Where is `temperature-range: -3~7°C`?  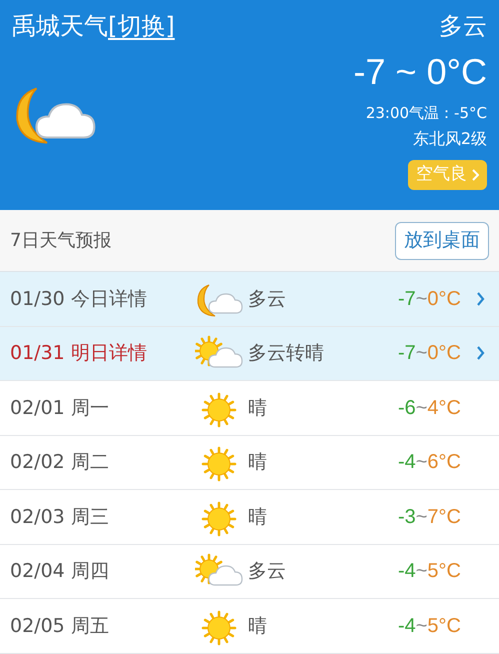
temperature-range: -3~7°C is located at coordinates (429, 517).